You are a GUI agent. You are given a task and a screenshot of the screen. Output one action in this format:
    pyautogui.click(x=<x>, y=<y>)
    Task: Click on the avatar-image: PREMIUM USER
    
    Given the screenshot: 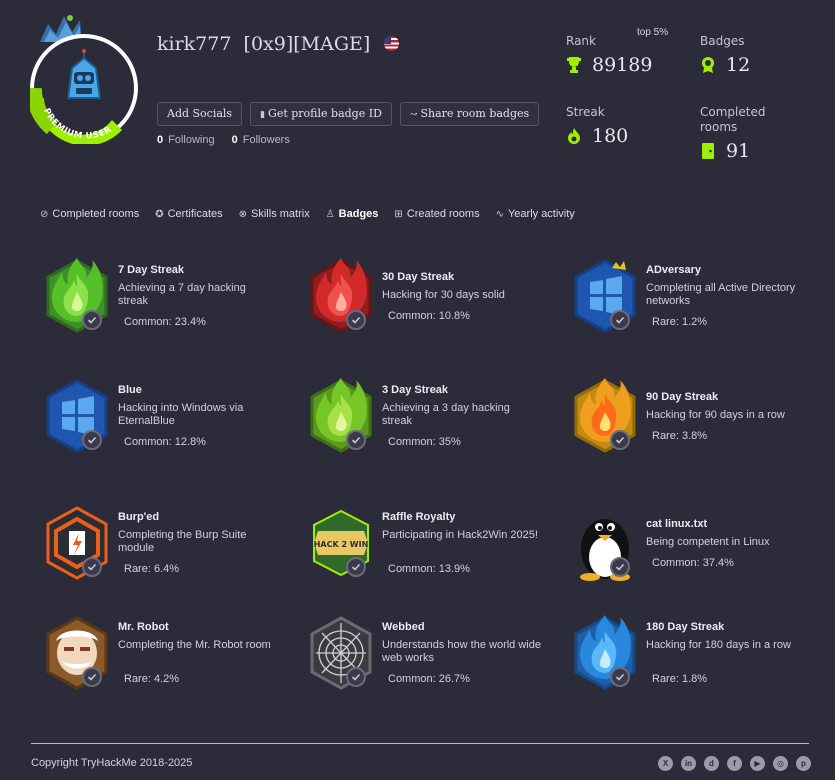 What is the action you would take?
    pyautogui.click(x=82, y=80)
    